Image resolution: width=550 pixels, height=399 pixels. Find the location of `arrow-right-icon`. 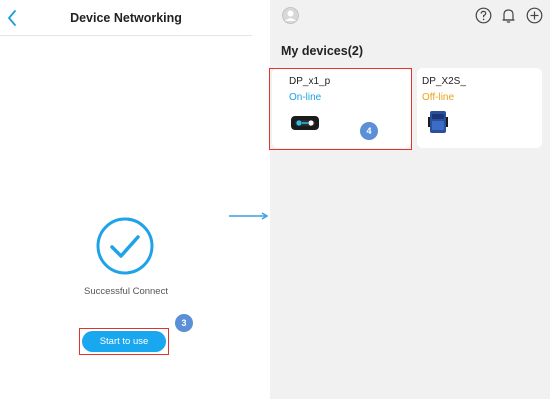

arrow-right-icon is located at coordinates (249, 214).